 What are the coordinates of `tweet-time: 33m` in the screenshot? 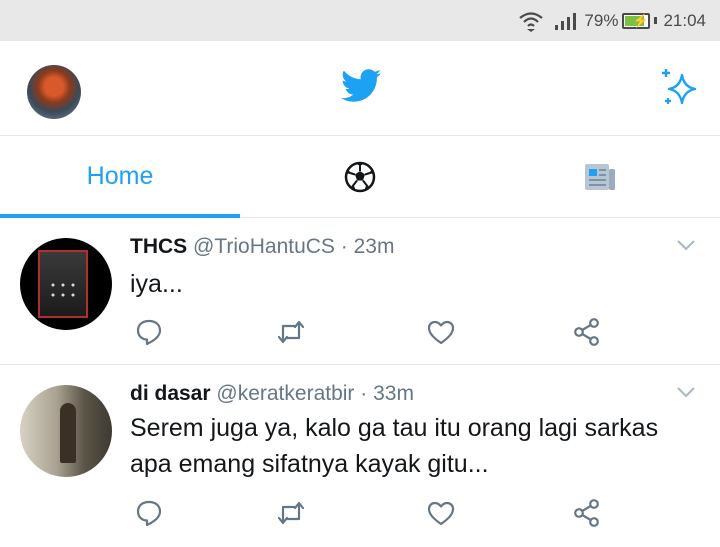 It's located at (393, 393).